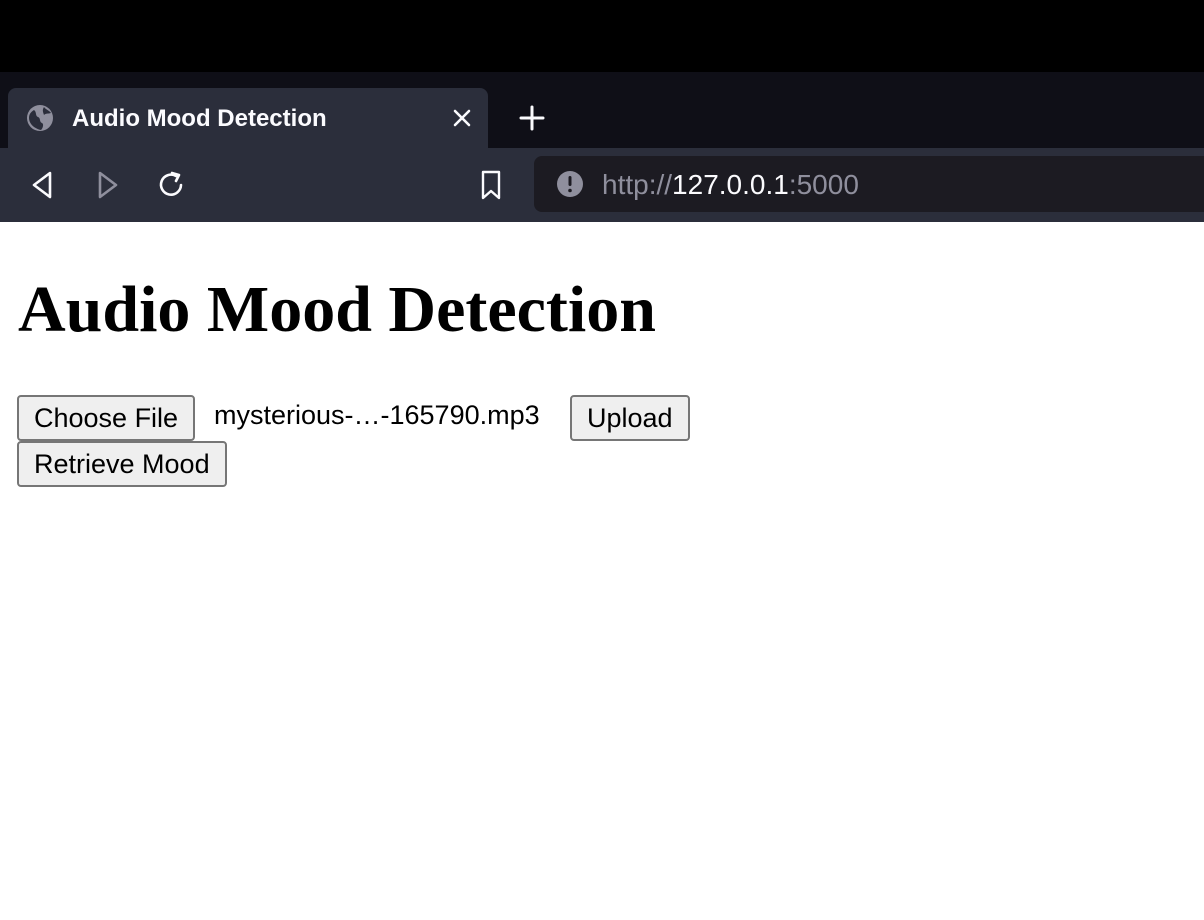 This screenshot has height=920, width=1204. I want to click on tab-title: Audio Mood Detection, so click(199, 118).